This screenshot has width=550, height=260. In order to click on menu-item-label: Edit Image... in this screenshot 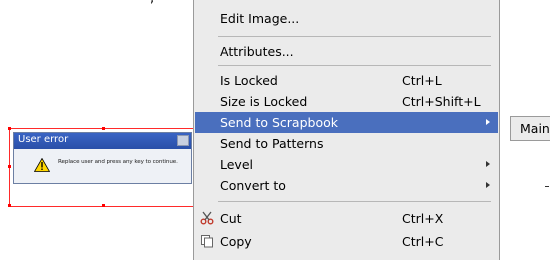, I will do `click(260, 18)`.